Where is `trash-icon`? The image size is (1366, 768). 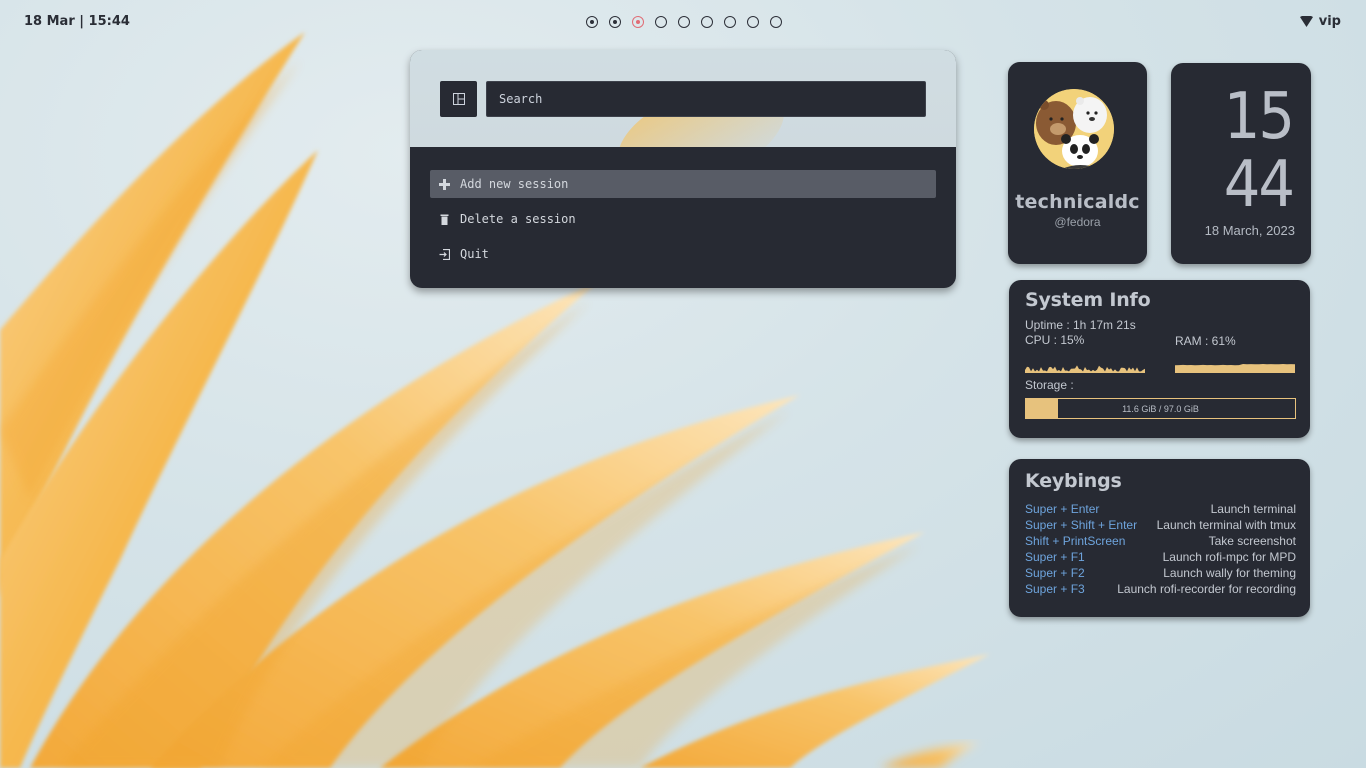 trash-icon is located at coordinates (444, 219).